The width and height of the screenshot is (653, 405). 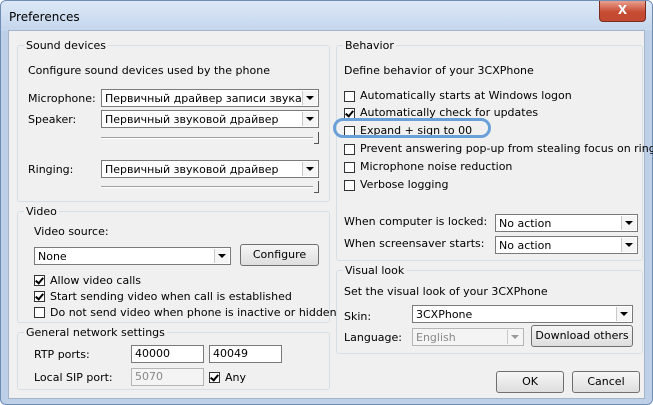 I want to click on auto-start-checkbox, so click(x=349, y=96).